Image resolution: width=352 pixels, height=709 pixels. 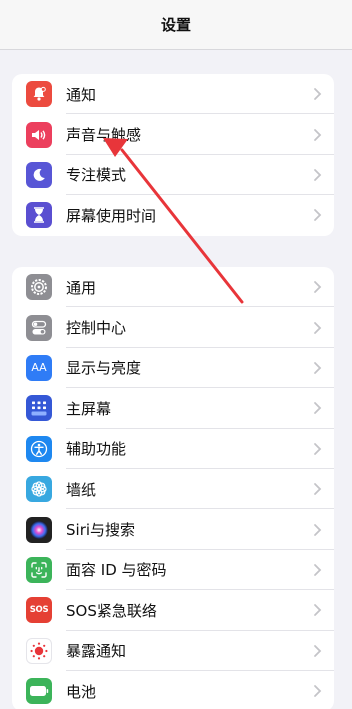 I want to click on settings-row-label: 屏幕使用时间, so click(x=111, y=215).